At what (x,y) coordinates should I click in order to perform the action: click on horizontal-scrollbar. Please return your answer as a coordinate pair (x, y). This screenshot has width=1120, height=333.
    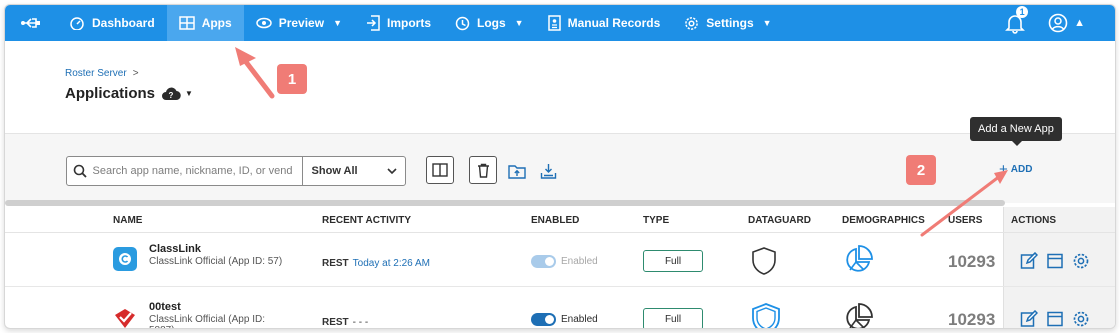
    Looking at the image, I should click on (505, 203).